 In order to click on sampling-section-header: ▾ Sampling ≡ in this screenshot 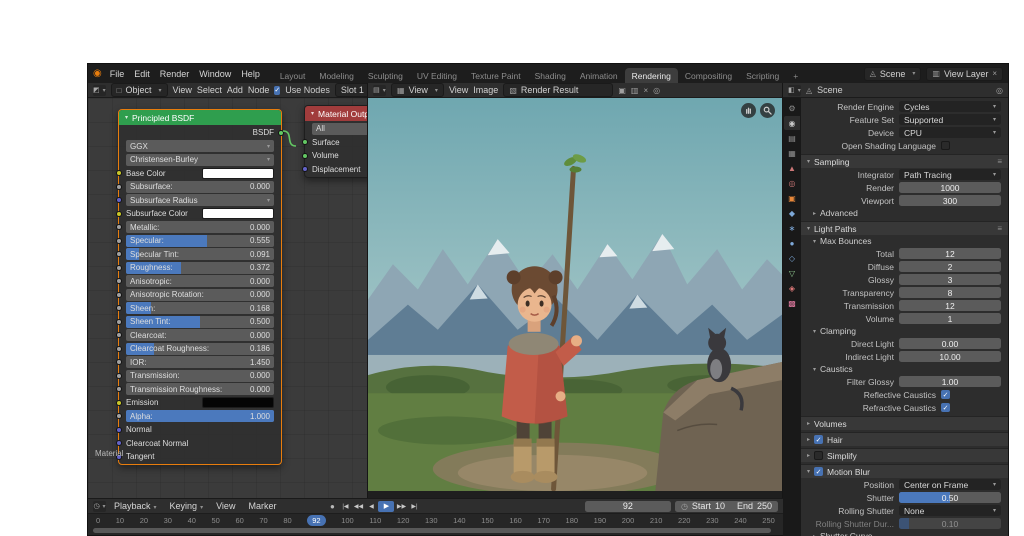, I will do `click(904, 161)`.